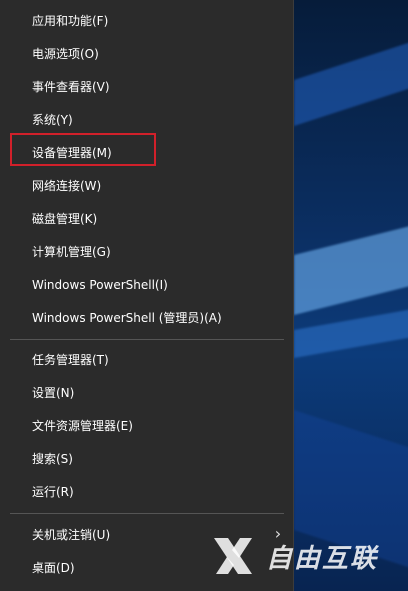  I want to click on menu-item-apps-features: 应用和功能(F), so click(146, 20).